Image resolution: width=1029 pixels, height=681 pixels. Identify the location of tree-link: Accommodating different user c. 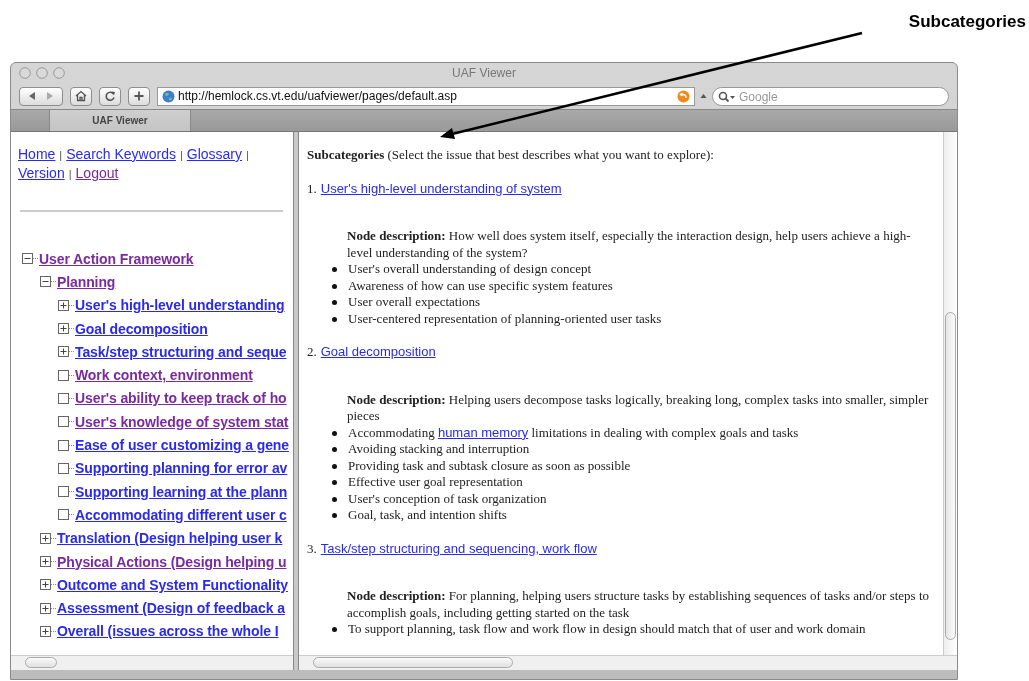
(181, 514).